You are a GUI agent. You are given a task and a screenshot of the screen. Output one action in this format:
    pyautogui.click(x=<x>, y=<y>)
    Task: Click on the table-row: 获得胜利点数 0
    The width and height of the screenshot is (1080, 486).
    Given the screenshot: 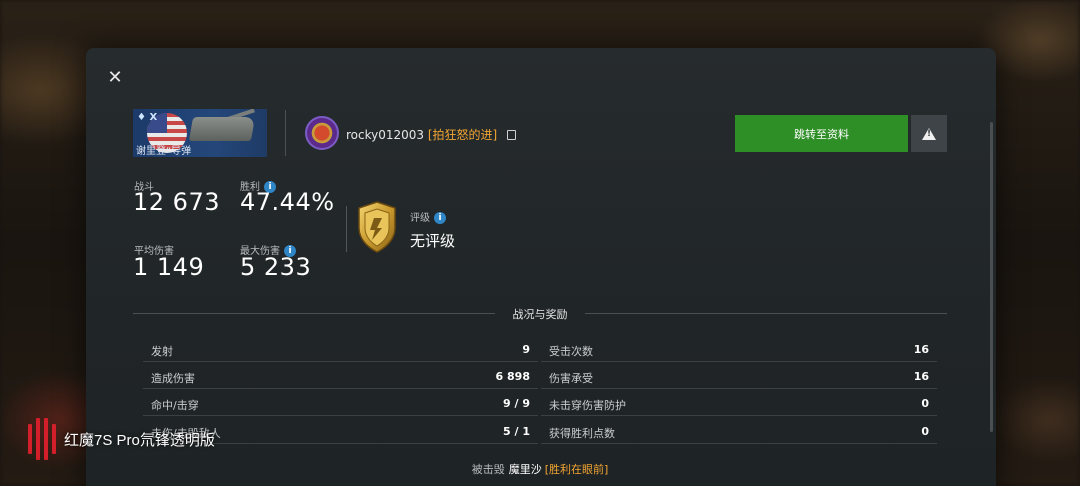 What is the action you would take?
    pyautogui.click(x=739, y=431)
    